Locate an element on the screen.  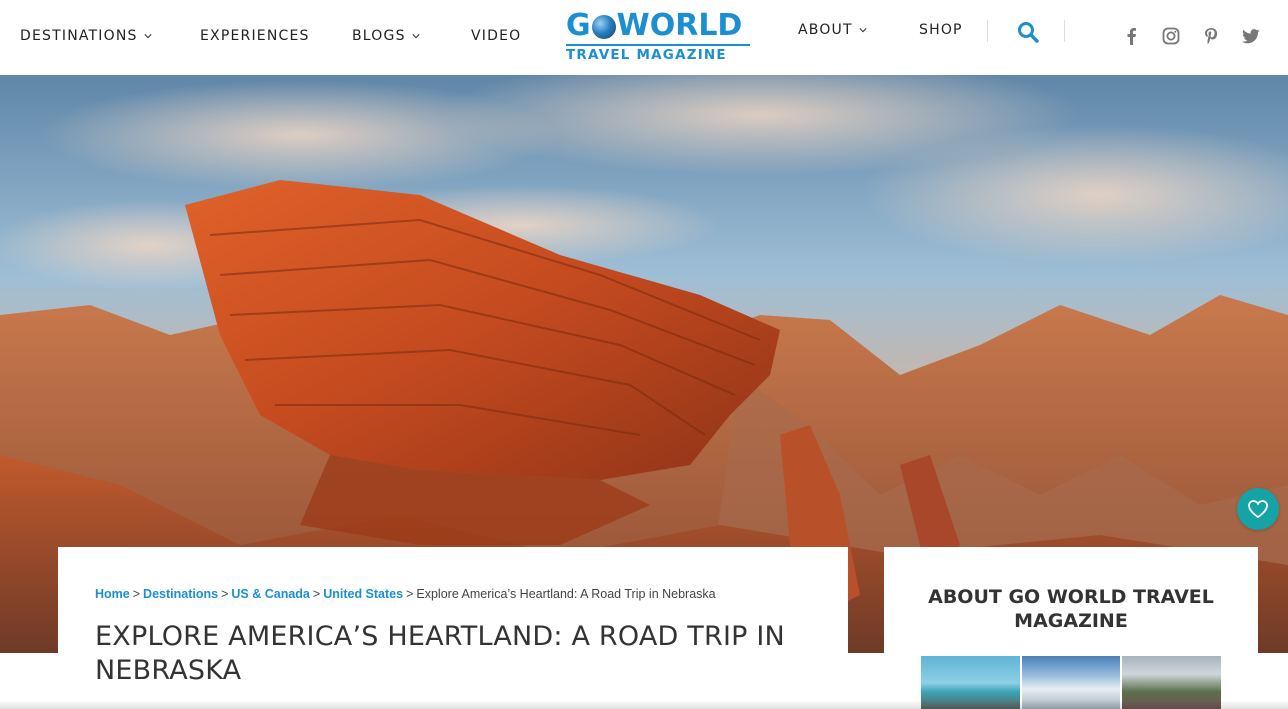
sidebar-widget: ABOUT GO WORLD TRAVEL MAGAZINE is located at coordinates (1071, 628).